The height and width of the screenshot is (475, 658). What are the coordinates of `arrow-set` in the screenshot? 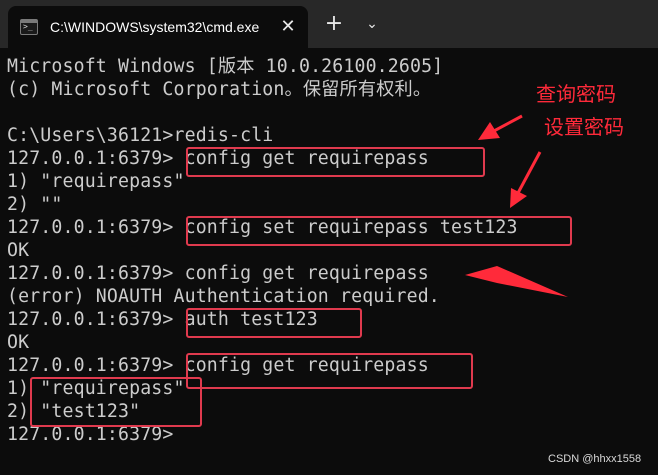 It's located at (529, 172).